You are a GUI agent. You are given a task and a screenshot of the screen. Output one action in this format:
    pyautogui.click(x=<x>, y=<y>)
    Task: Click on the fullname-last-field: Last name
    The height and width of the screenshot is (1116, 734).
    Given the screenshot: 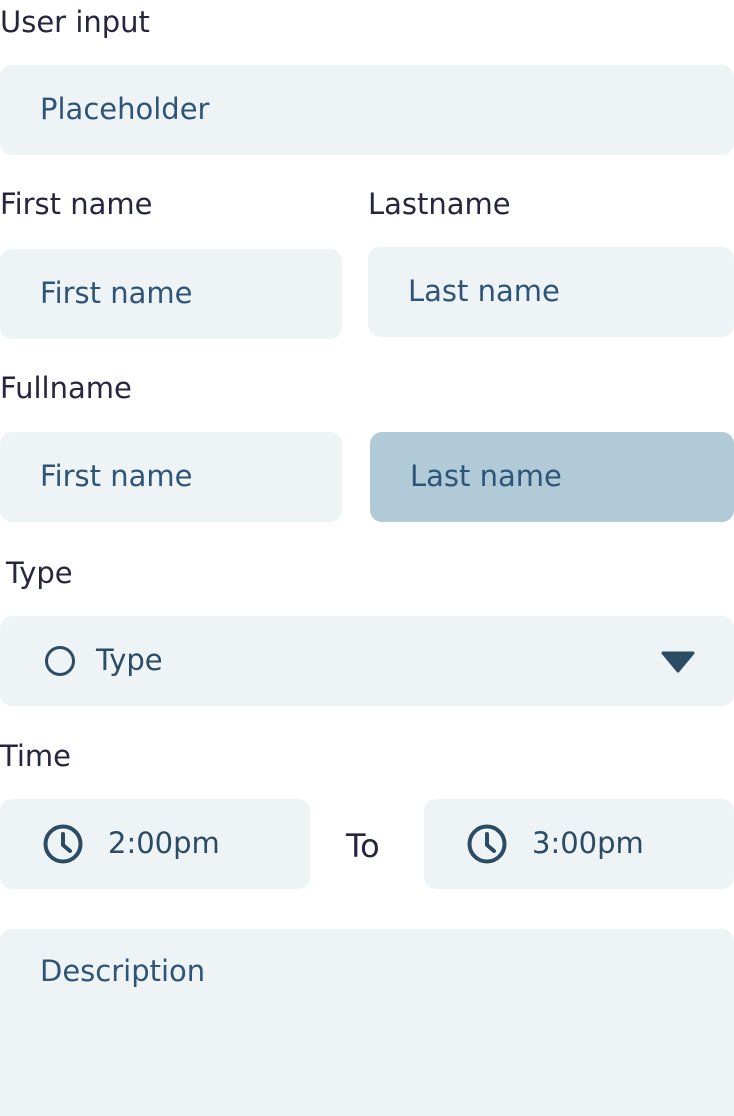 What is the action you would take?
    pyautogui.click(x=552, y=477)
    